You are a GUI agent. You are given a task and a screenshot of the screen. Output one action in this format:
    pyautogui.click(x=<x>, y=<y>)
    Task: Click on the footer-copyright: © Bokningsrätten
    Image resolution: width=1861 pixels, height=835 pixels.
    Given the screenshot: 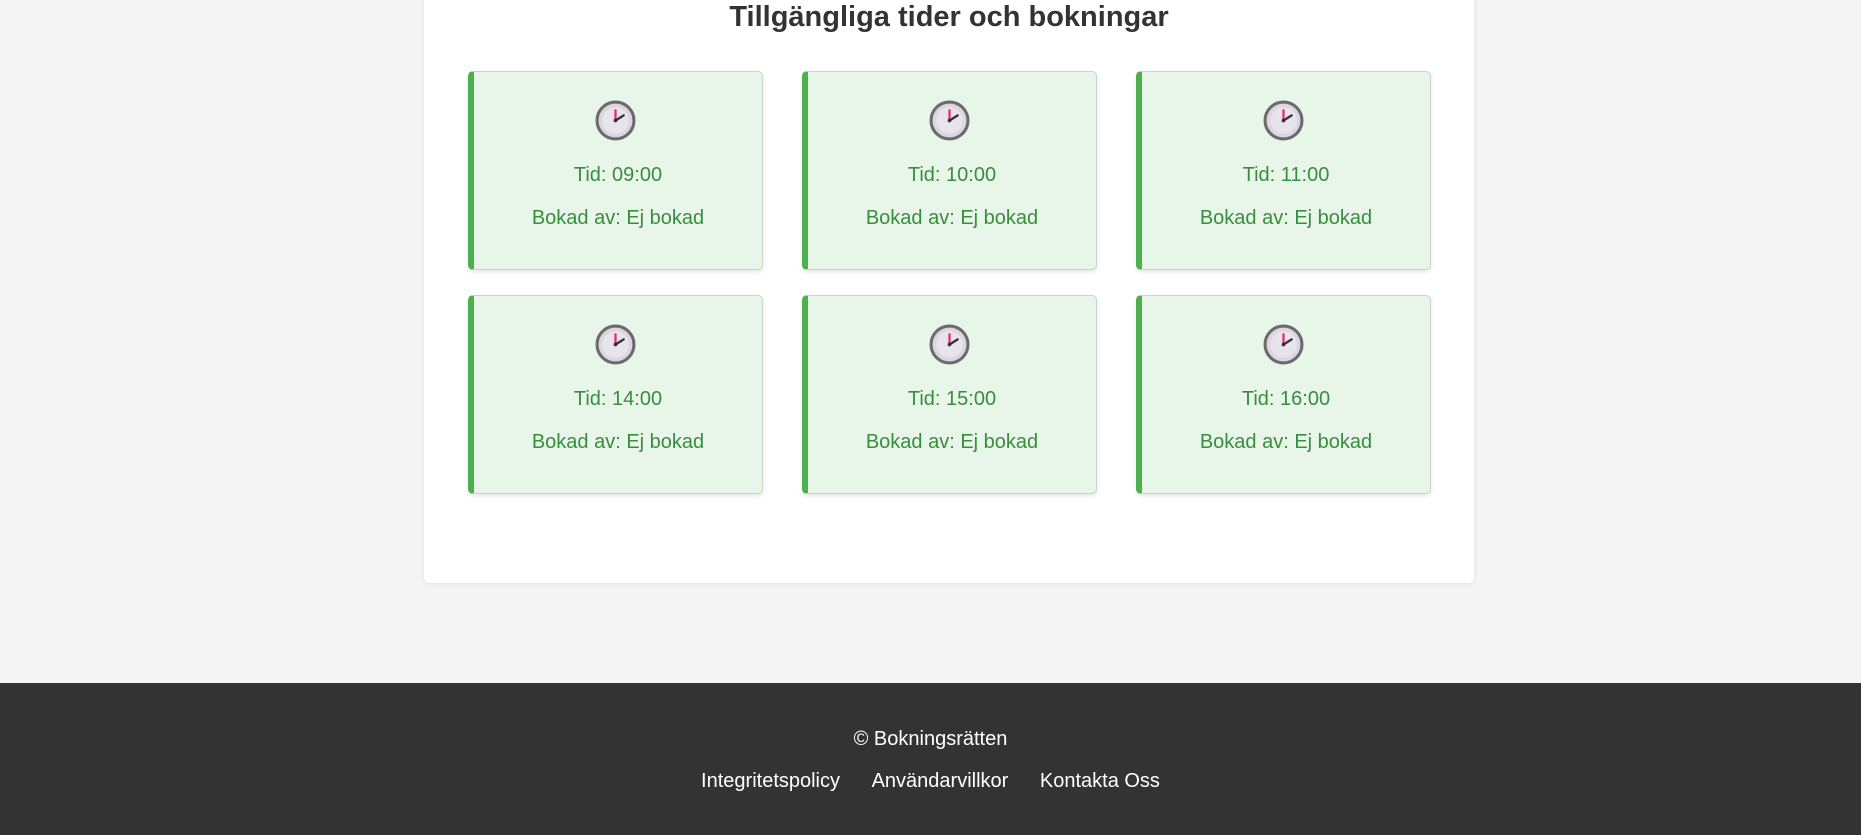 What is the action you would take?
    pyautogui.click(x=930, y=739)
    